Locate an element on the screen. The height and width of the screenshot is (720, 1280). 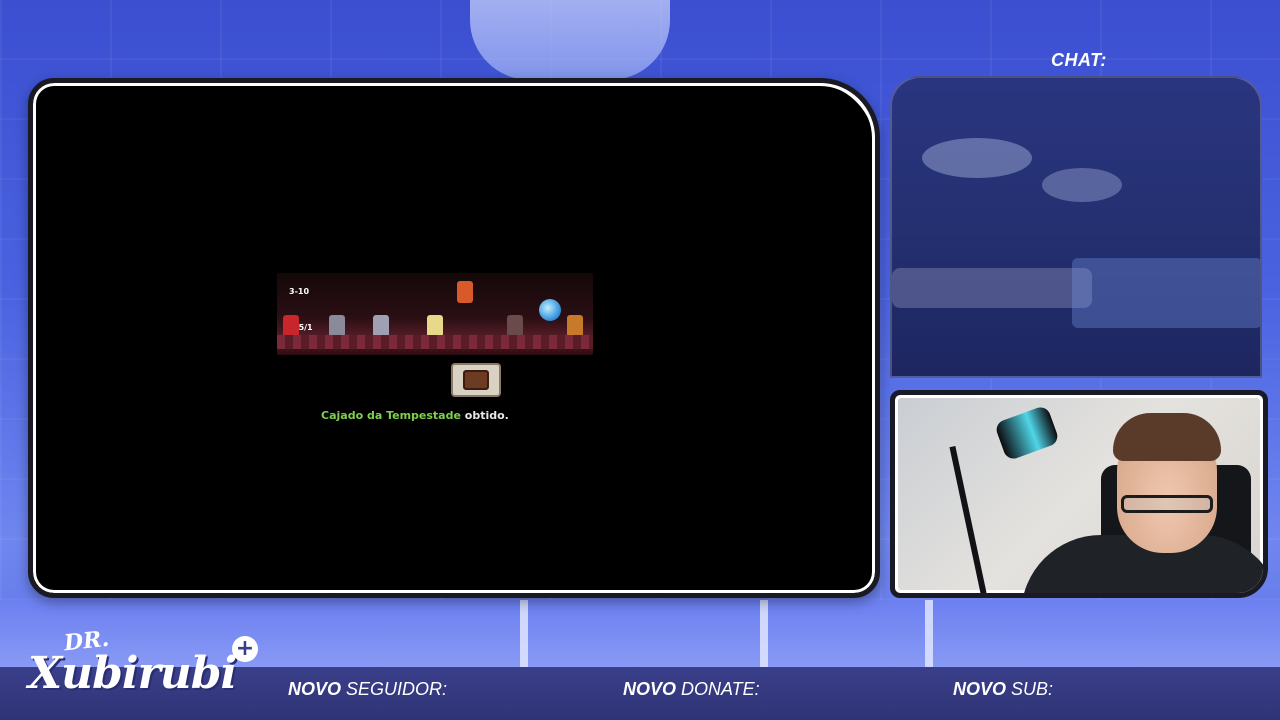
chest-sprite is located at coordinates (575, 326).